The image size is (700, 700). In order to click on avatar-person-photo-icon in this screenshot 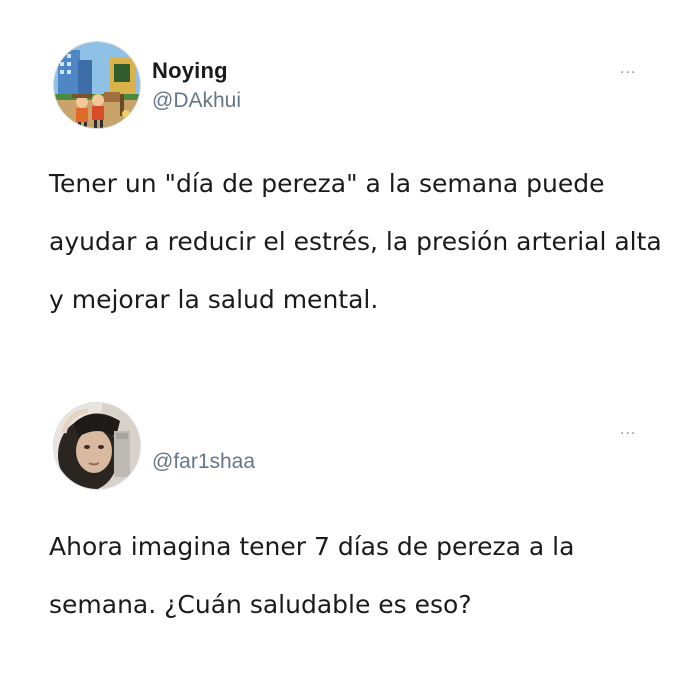, I will do `click(97, 446)`.